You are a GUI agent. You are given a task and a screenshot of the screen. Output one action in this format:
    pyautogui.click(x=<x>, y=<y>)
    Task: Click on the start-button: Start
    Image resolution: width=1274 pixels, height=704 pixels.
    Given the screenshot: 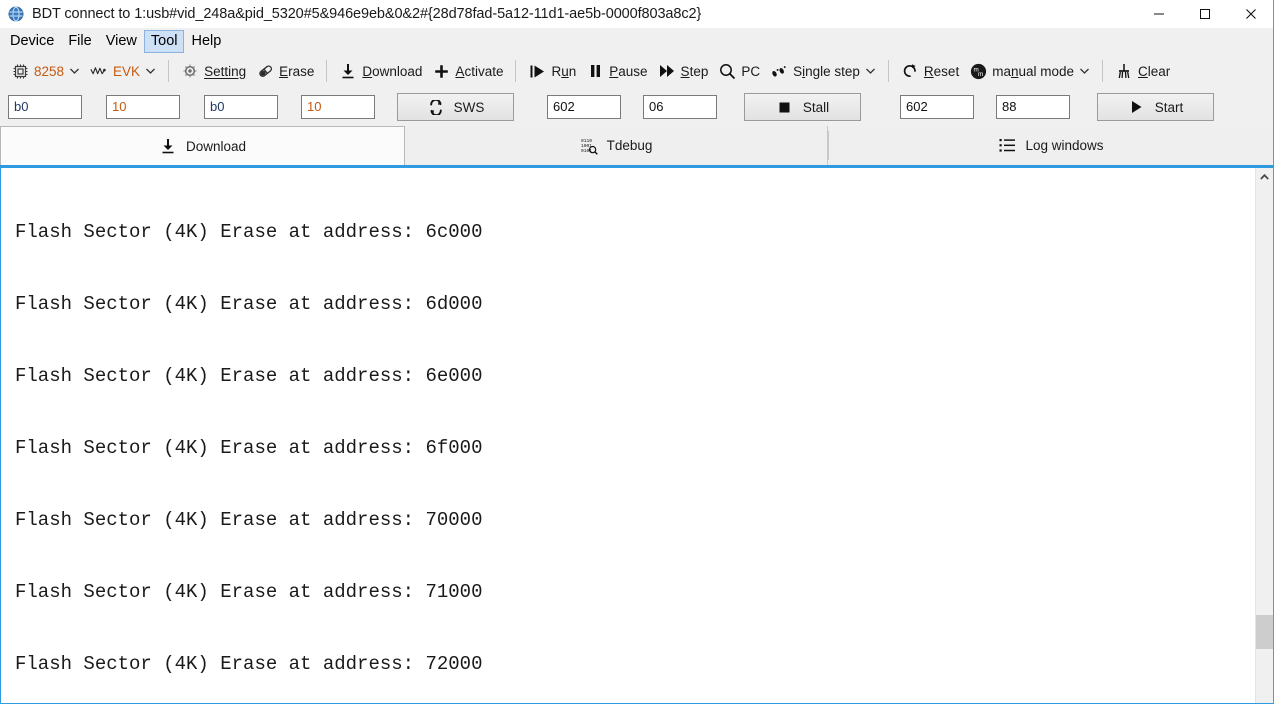 What is the action you would take?
    pyautogui.click(x=1155, y=107)
    